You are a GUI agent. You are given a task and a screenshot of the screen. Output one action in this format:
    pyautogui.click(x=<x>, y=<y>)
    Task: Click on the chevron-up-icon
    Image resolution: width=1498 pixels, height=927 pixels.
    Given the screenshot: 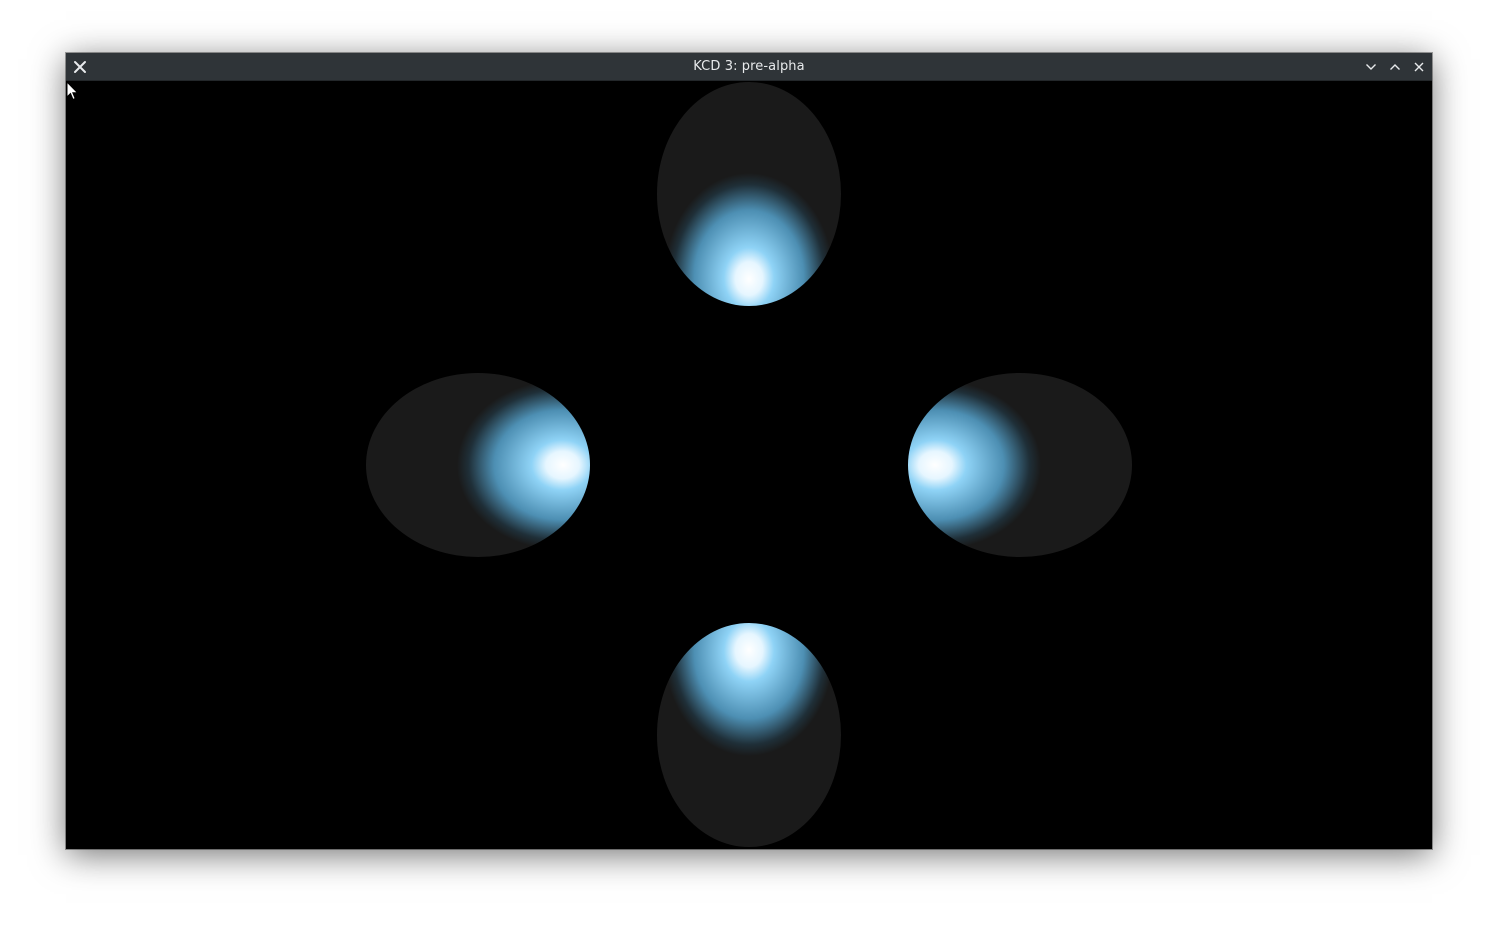 What is the action you would take?
    pyautogui.click(x=1395, y=67)
    